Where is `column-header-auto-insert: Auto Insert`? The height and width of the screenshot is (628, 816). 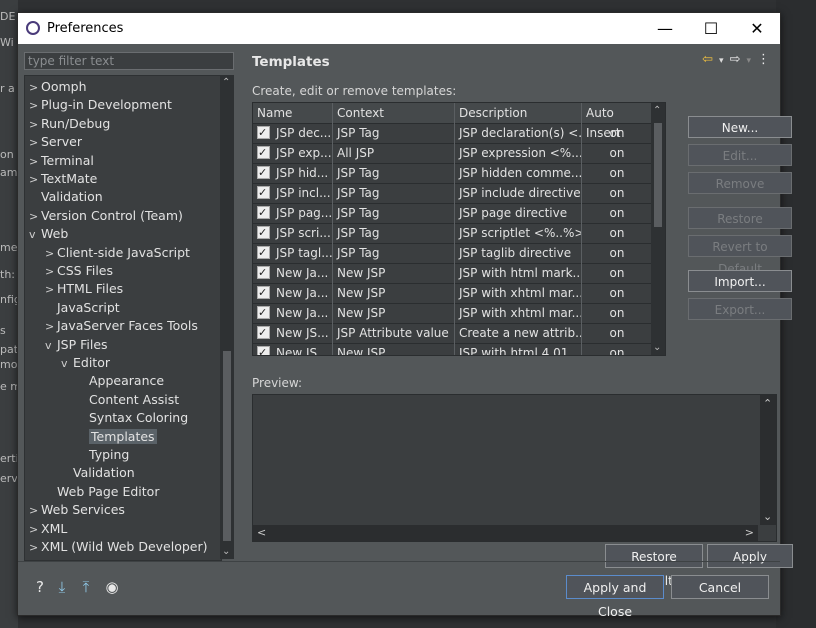
column-header-auto-insert: Auto Insert is located at coordinates (617, 121).